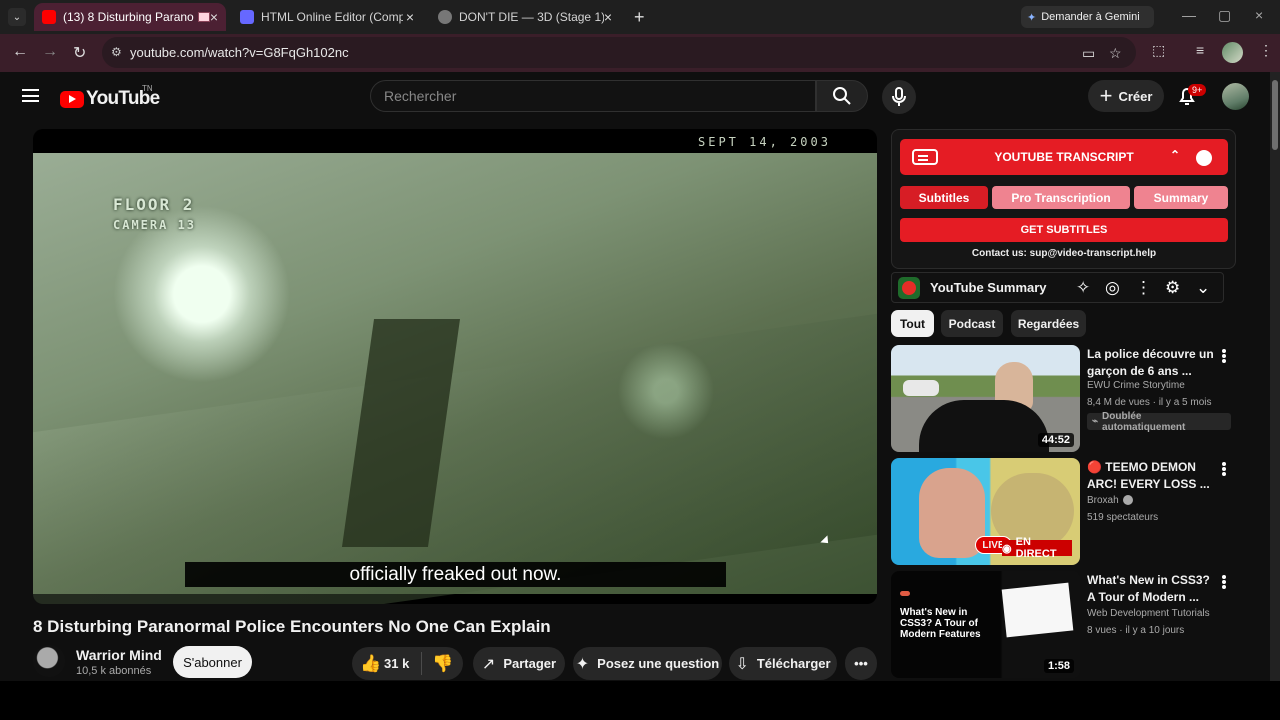 Image resolution: width=1280 pixels, height=720 pixels. I want to click on site-info-icon: ⚙, so click(116, 52).